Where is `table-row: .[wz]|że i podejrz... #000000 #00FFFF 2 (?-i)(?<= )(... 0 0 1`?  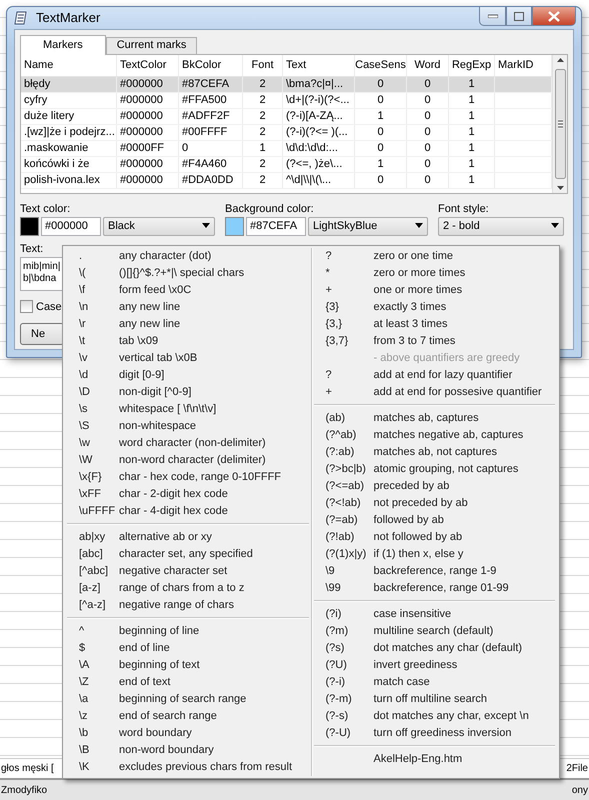
table-row: .[wz]|że i podejrz... #000000 #00FFFF 2 (?-i)(?<= )(... 0 0 1 is located at coordinates (286, 132).